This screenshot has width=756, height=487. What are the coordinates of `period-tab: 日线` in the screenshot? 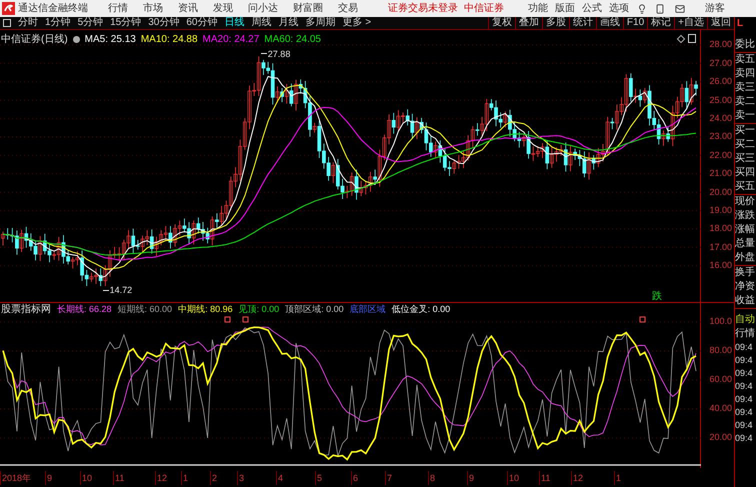 It's located at (234, 23).